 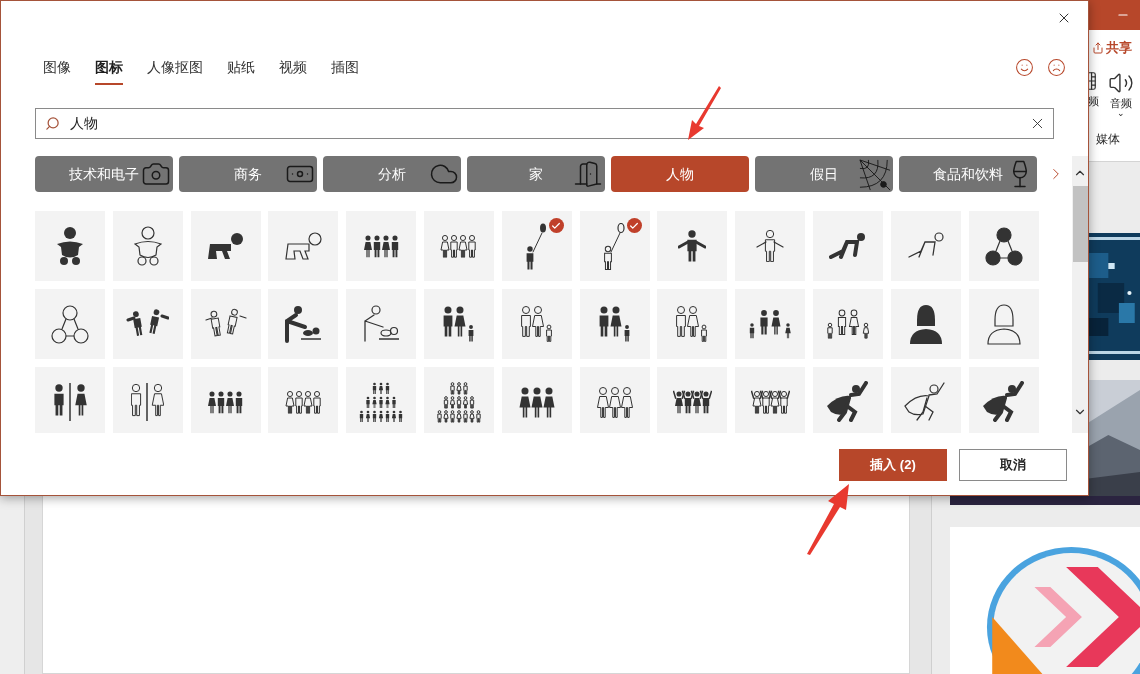 I want to click on cheering-group-icon, so click(x=692, y=402).